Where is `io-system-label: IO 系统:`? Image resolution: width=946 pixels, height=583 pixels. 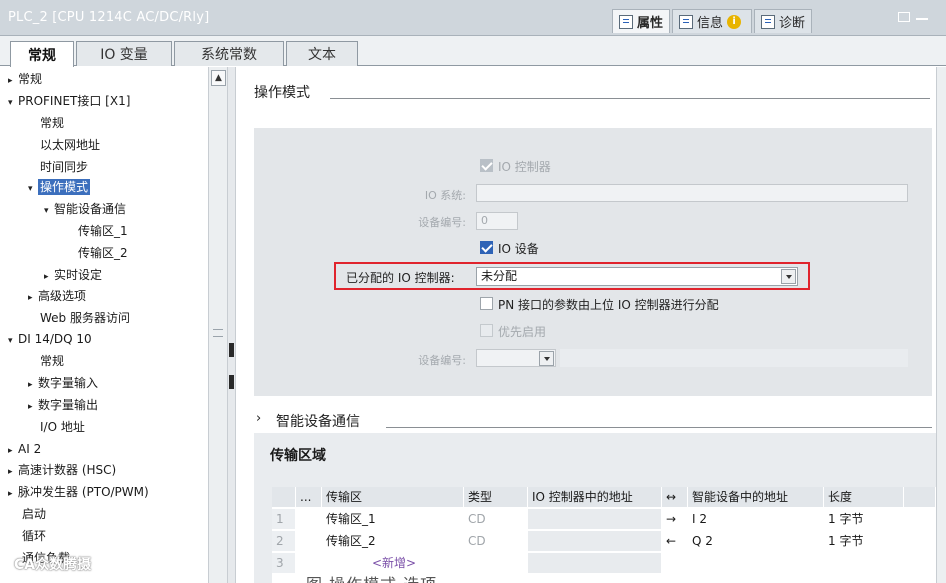
io-system-label: IO 系统: is located at coordinates (445, 195).